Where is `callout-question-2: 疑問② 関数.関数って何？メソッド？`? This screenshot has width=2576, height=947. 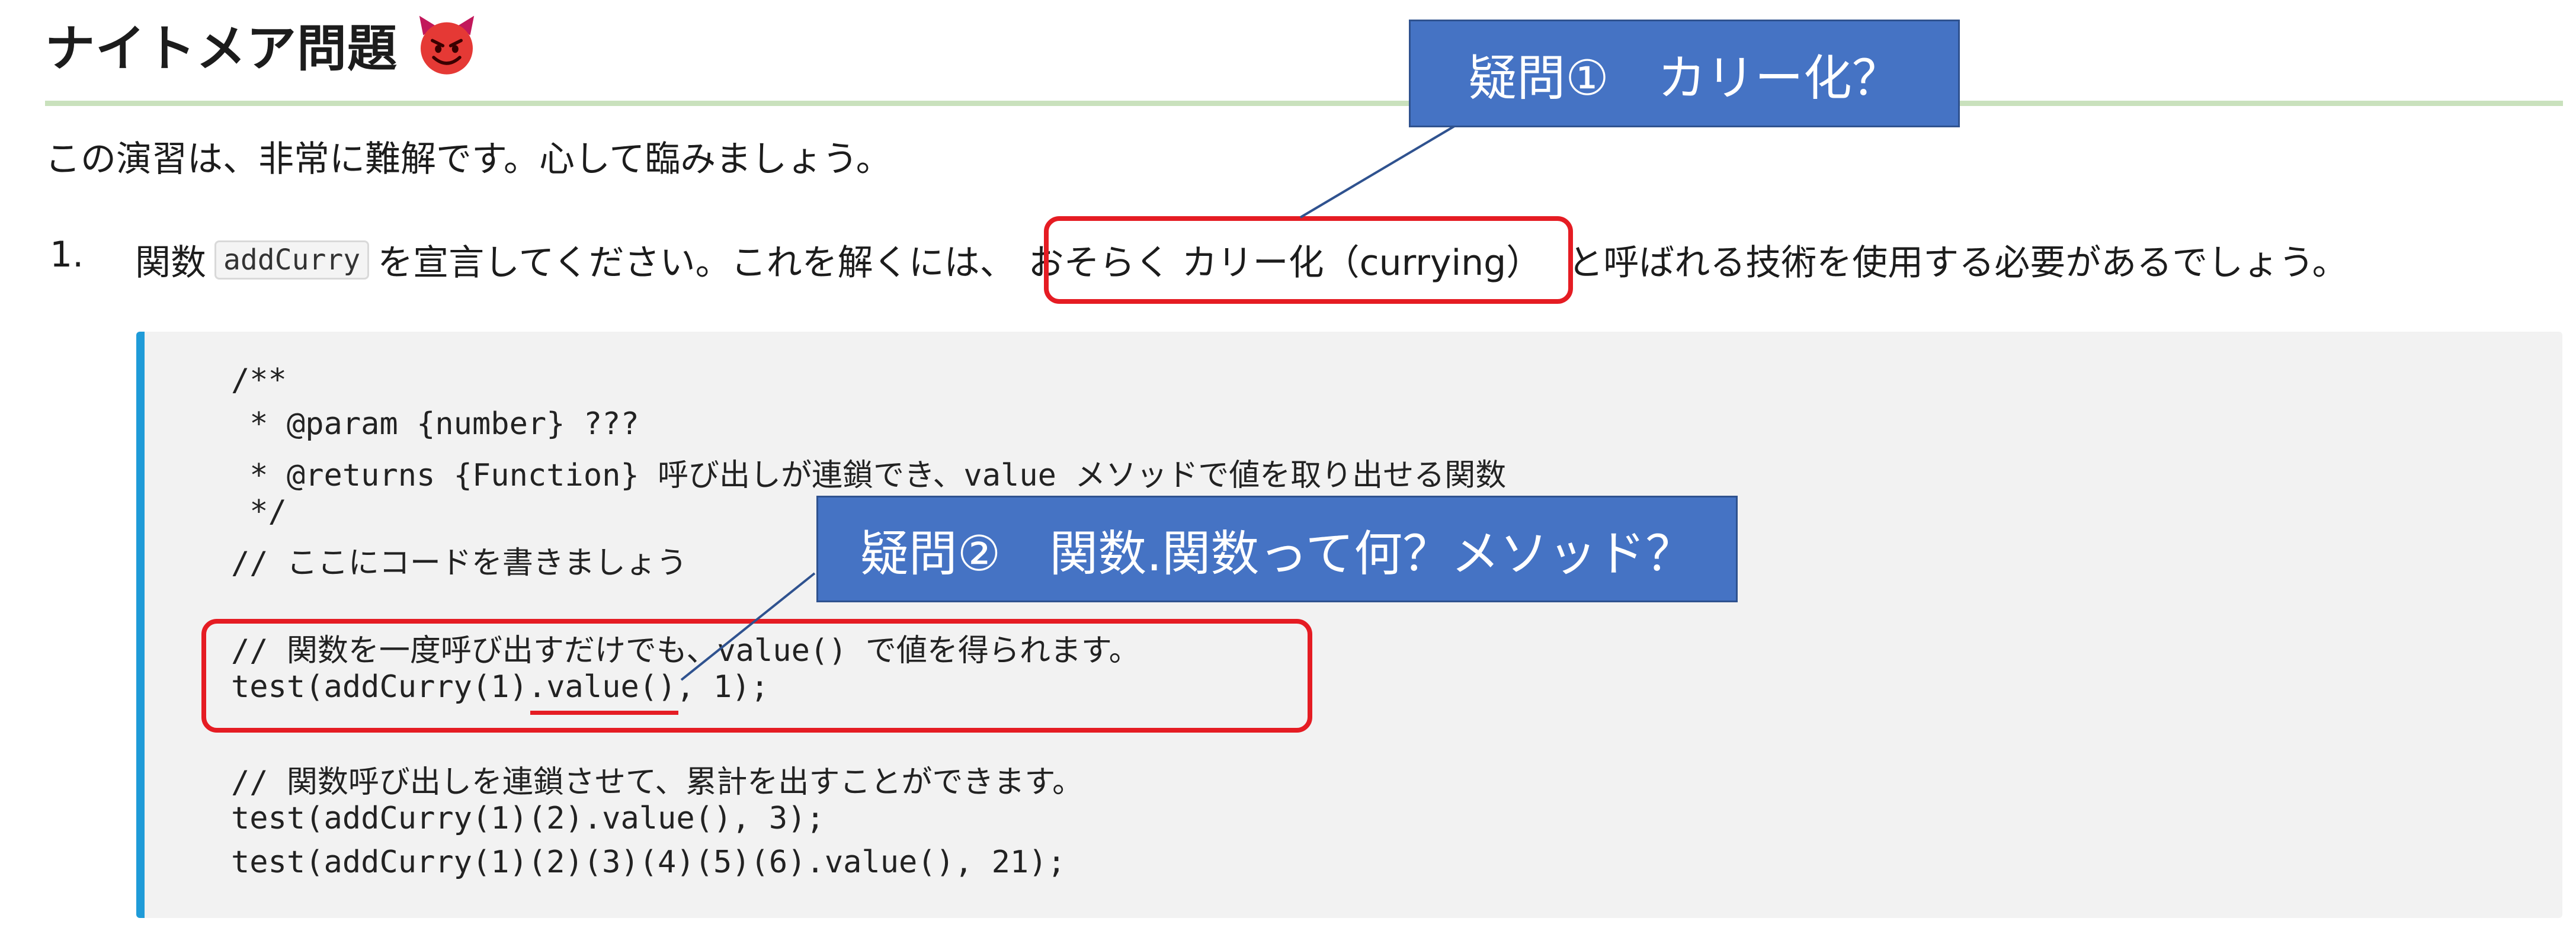
callout-question-2: 疑問② 関数.関数って何？メソッド？ is located at coordinates (1277, 549).